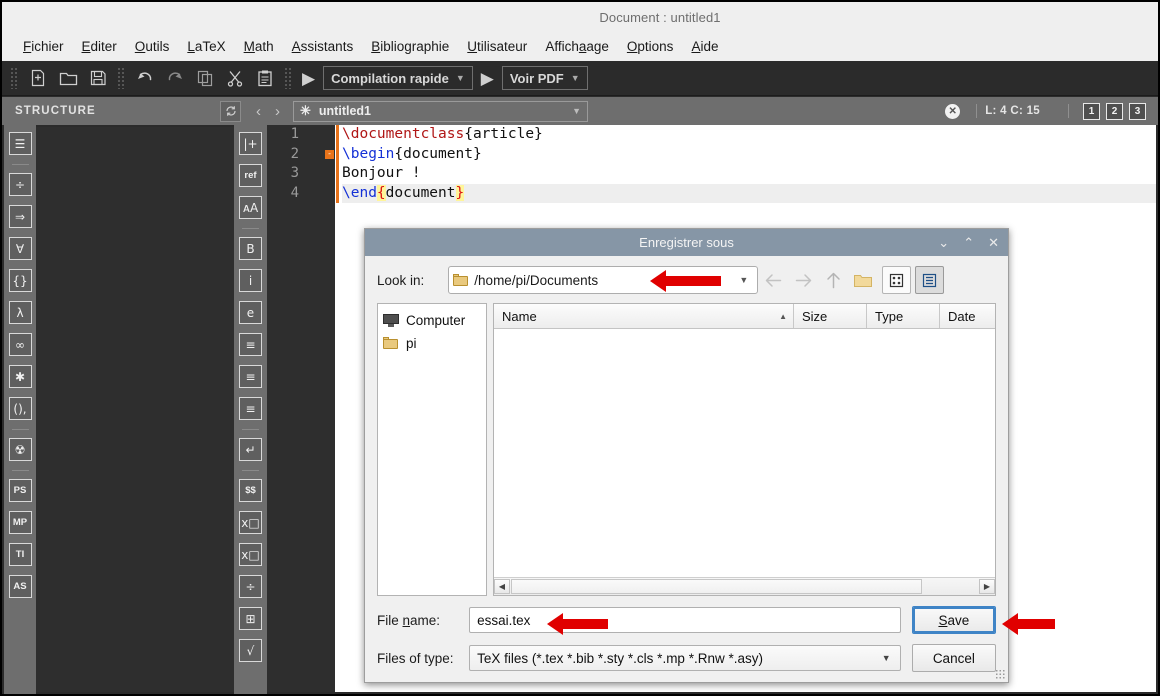  I want to click on arrow-symbols-icon: ⇒, so click(20, 216).